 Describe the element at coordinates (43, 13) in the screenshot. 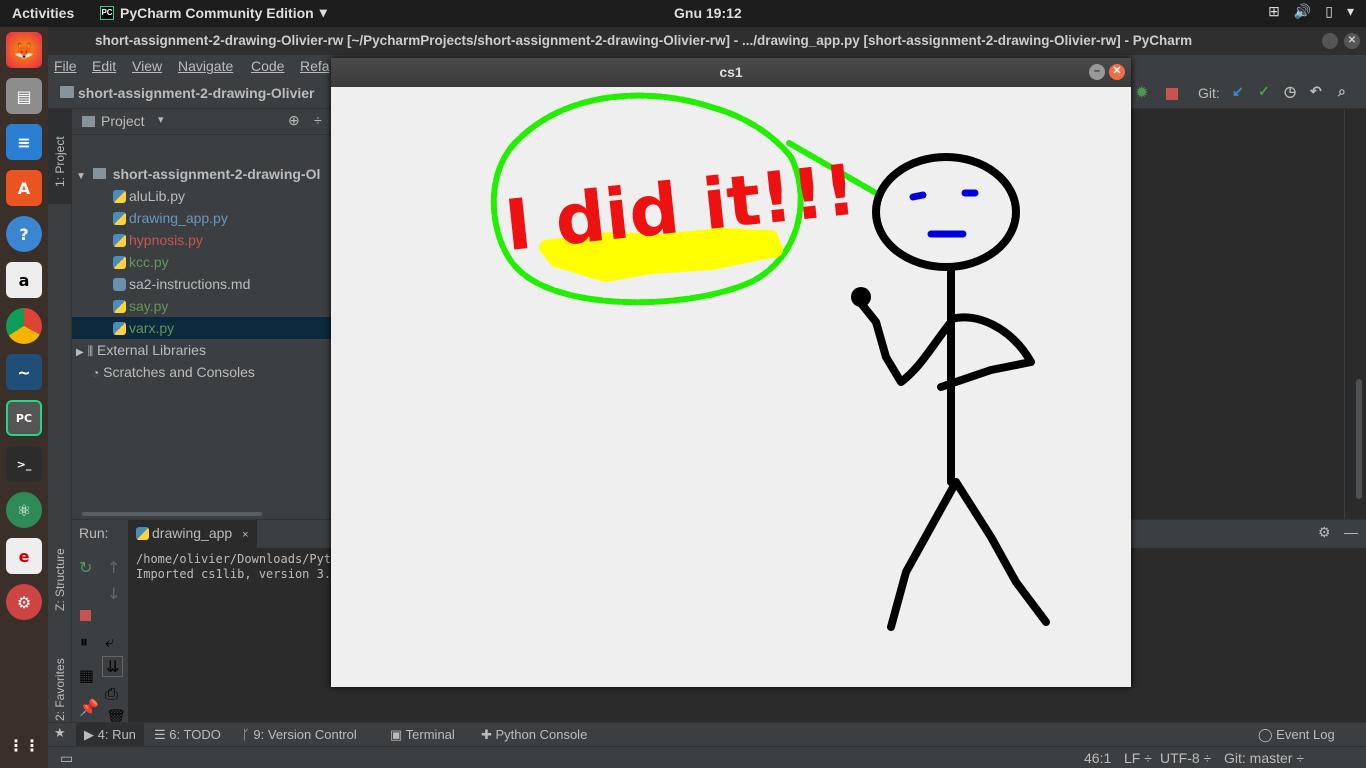

I see `activities-button: Activities` at that location.